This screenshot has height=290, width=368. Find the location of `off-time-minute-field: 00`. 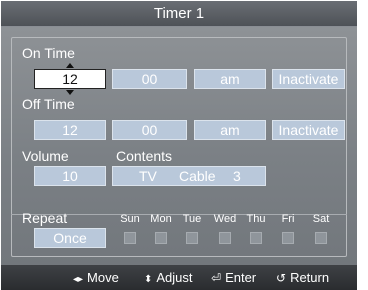

off-time-minute-field: 00 is located at coordinates (149, 130).